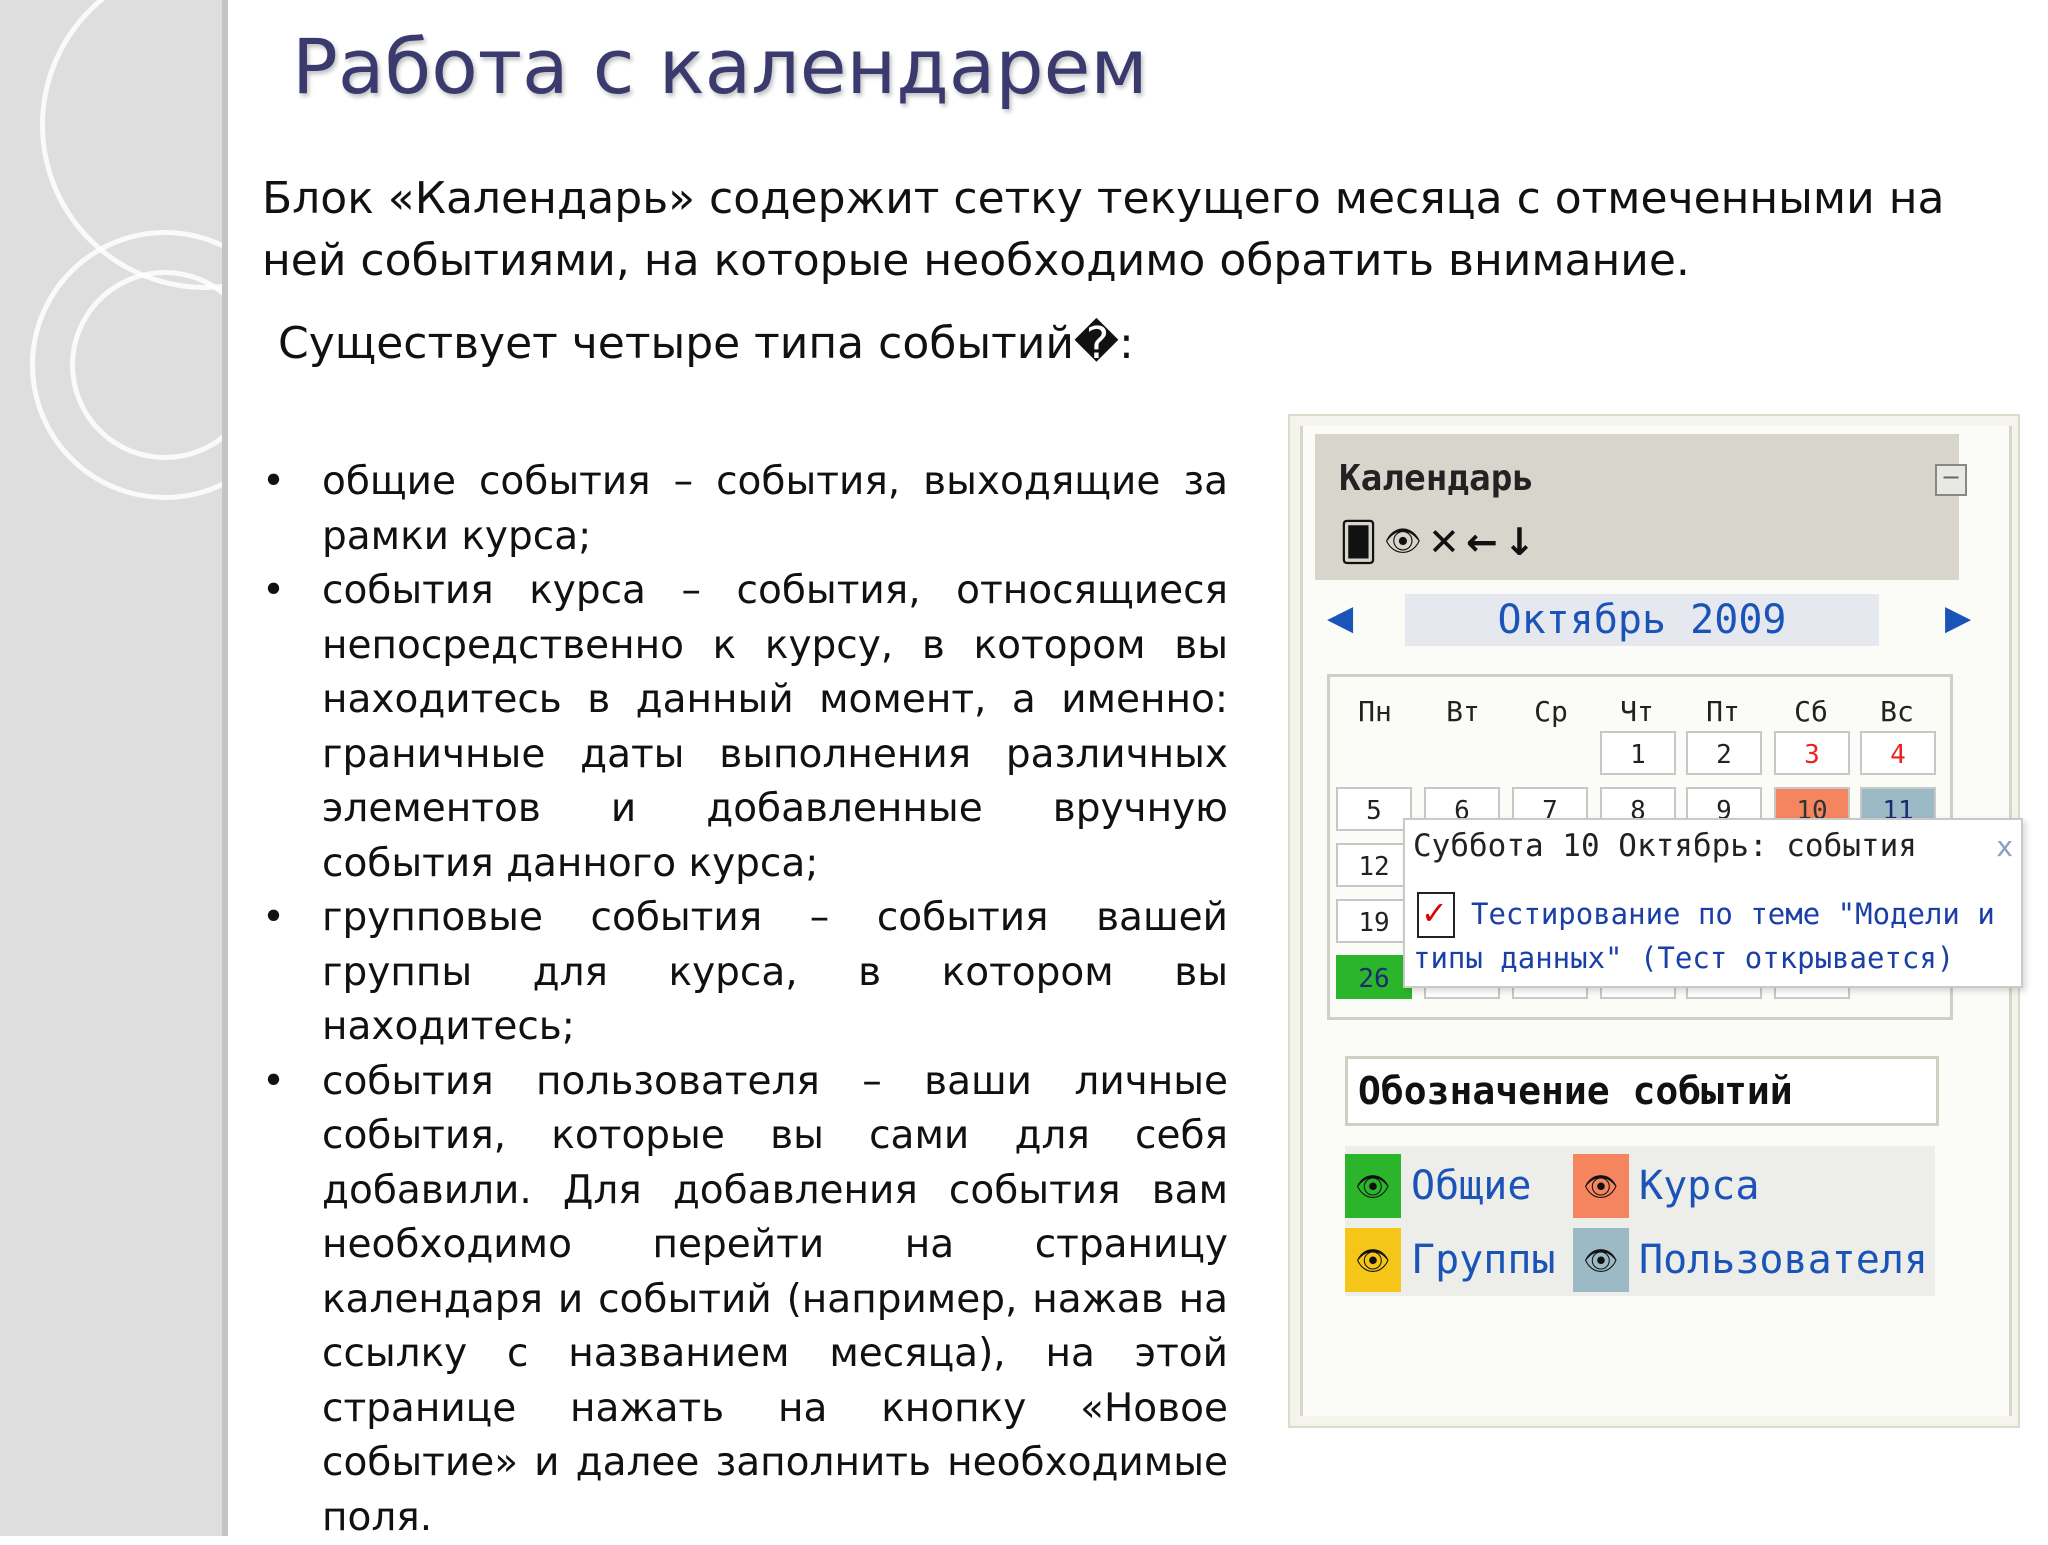 Image resolution: width=2048 pixels, height=1545 pixels. What do you see at coordinates (706, 343) in the screenshot?
I see `event-types-heading: Существует четыре типа событий�:` at bounding box center [706, 343].